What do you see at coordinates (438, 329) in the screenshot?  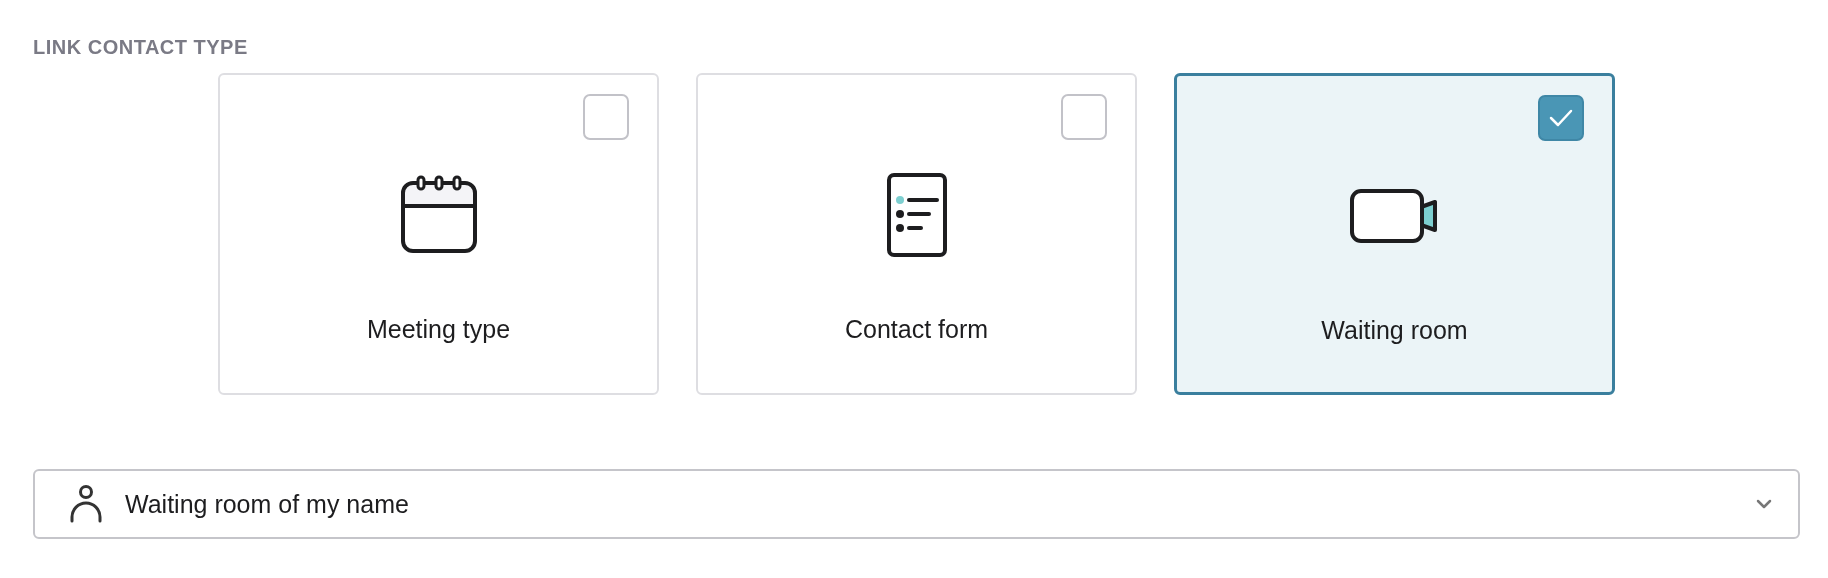 I see `option-label: Meeting type` at bounding box center [438, 329].